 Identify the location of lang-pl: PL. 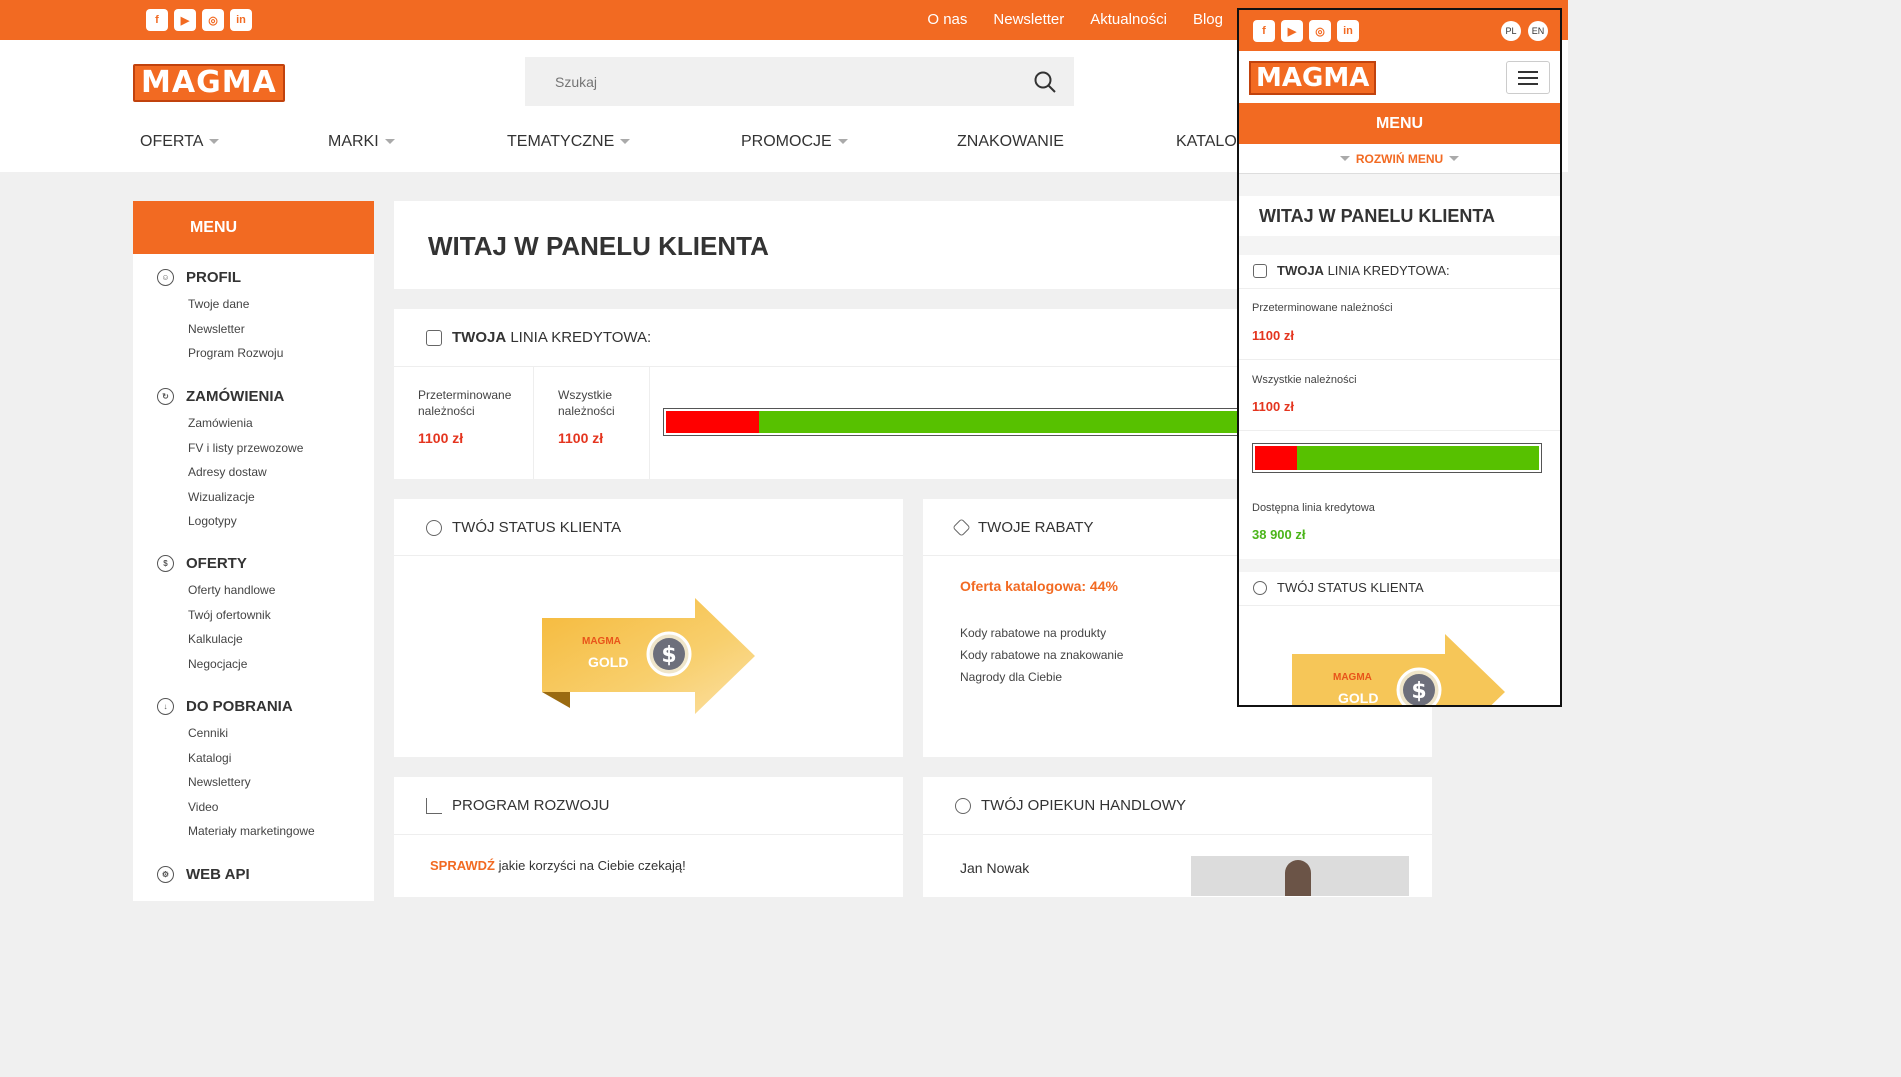
(1511, 31).